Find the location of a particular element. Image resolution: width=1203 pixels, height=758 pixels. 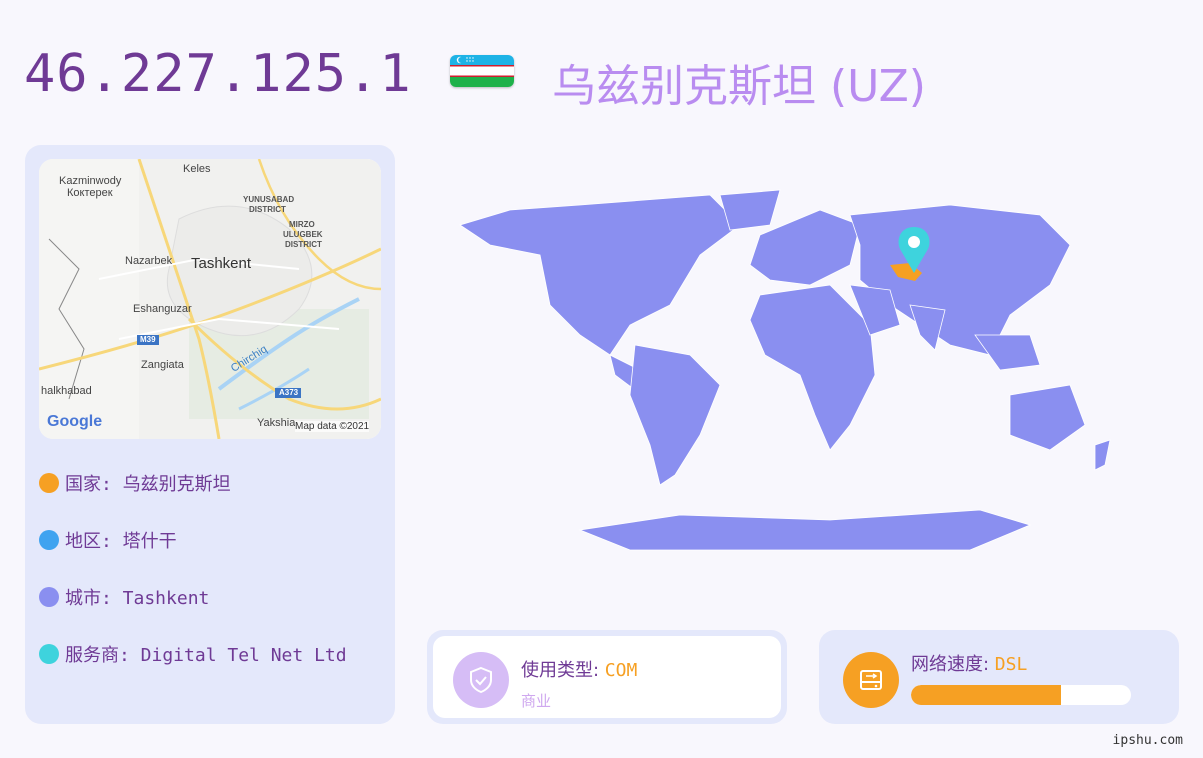

info-country-text: 国家: 乌兹别克斯坦 is located at coordinates (148, 484).